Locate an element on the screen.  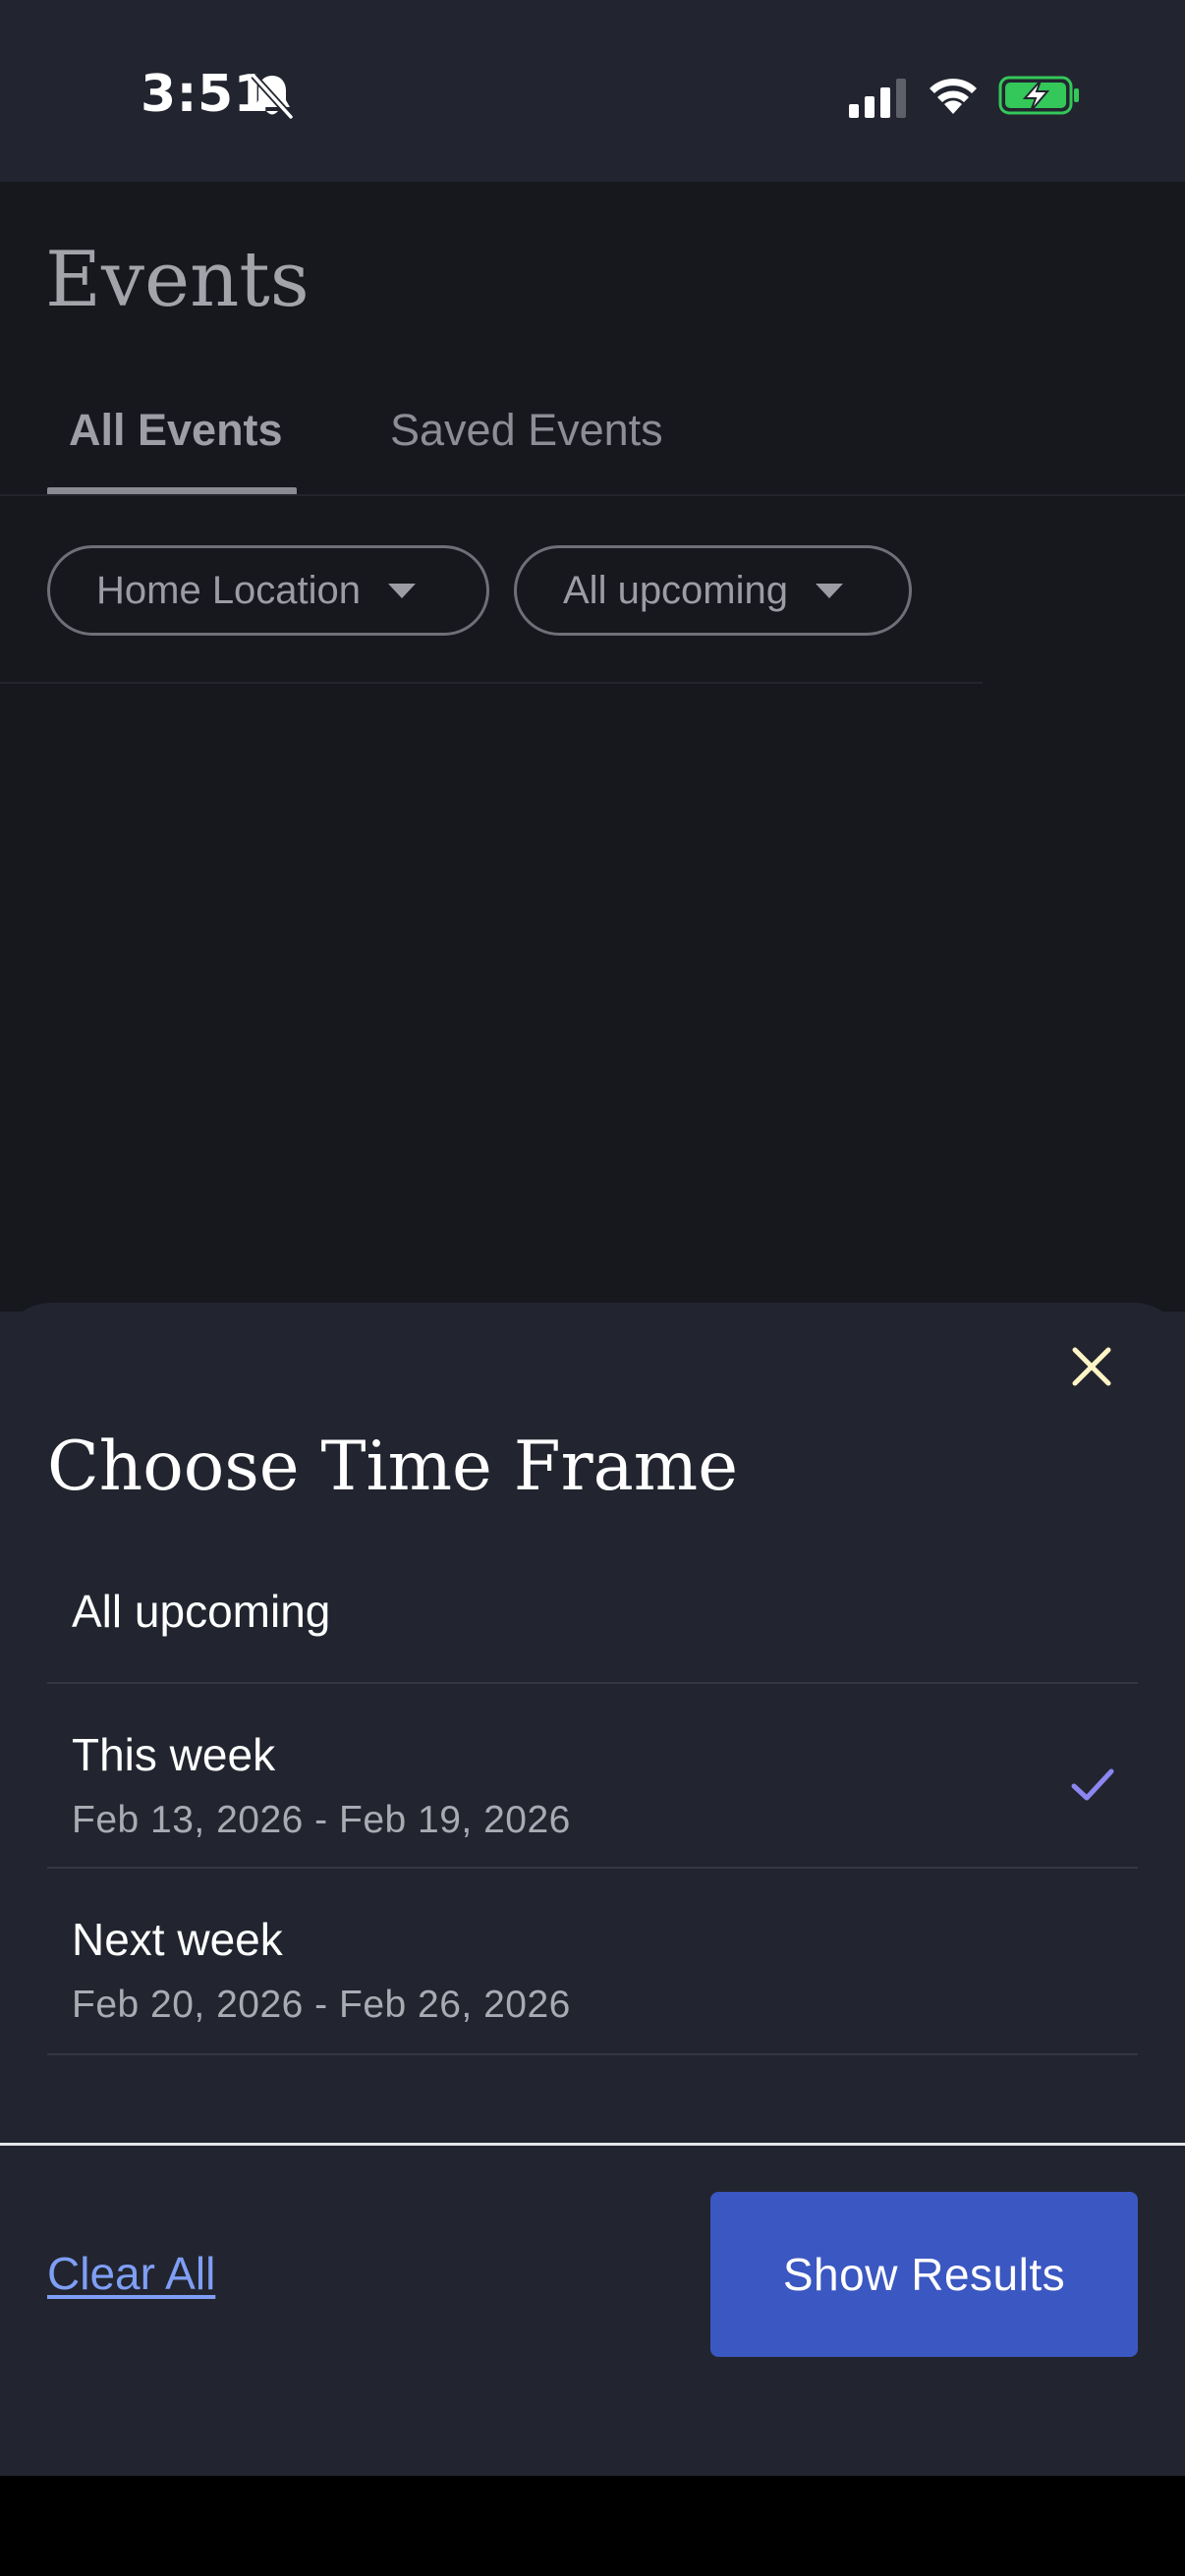
show-results-button: Show Results is located at coordinates (924, 2274).